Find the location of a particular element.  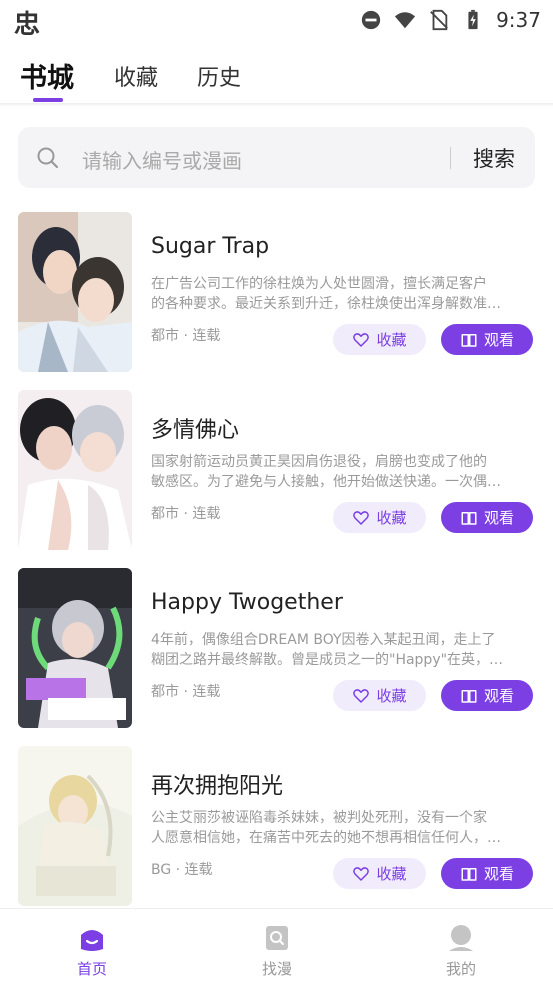

search-divider is located at coordinates (450, 158).